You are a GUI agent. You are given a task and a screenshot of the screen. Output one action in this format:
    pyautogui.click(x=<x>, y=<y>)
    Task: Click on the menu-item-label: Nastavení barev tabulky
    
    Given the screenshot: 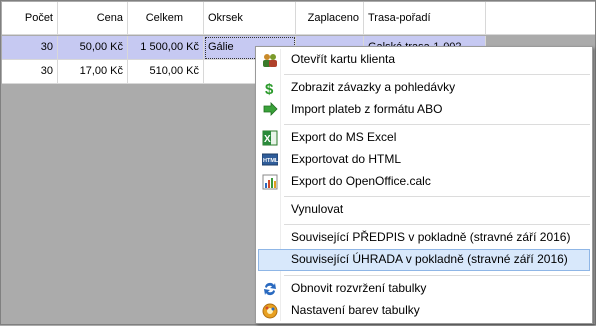 What is the action you would take?
    pyautogui.click(x=355, y=310)
    